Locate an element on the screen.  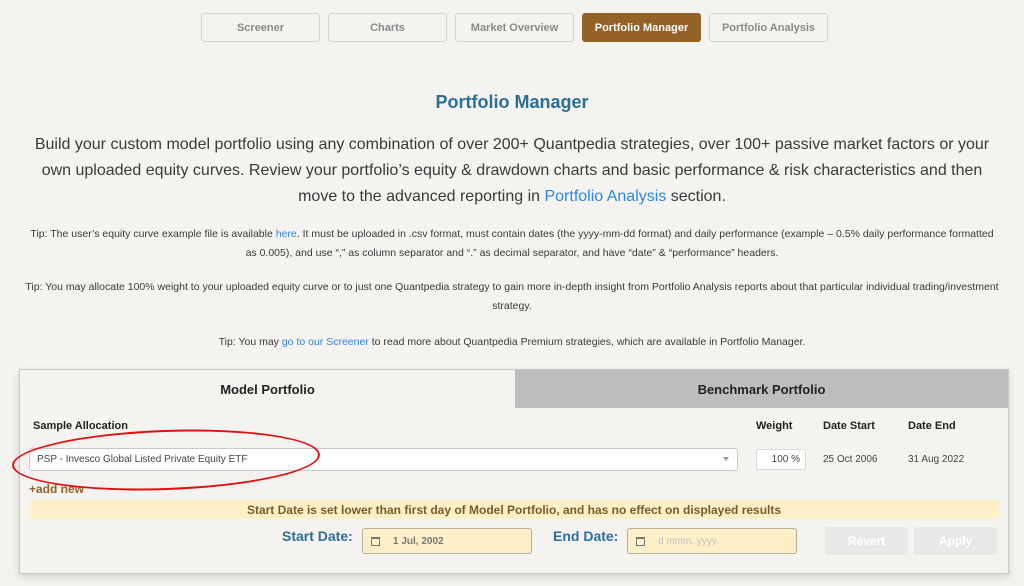
portfolio-tabs: Model Portfolio Benchmark Portfolio is located at coordinates (514, 389).